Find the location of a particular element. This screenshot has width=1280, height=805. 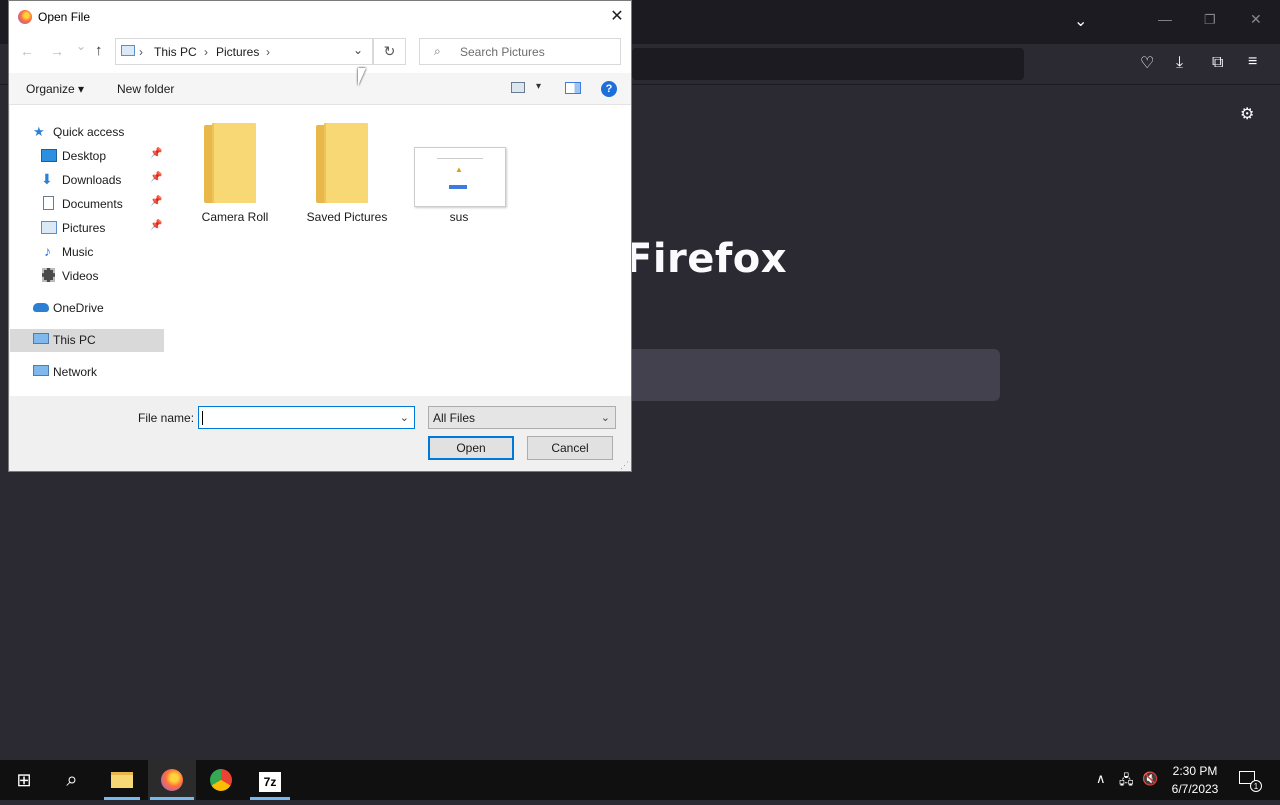

notification-count: 1 is located at coordinates (1256, 786).